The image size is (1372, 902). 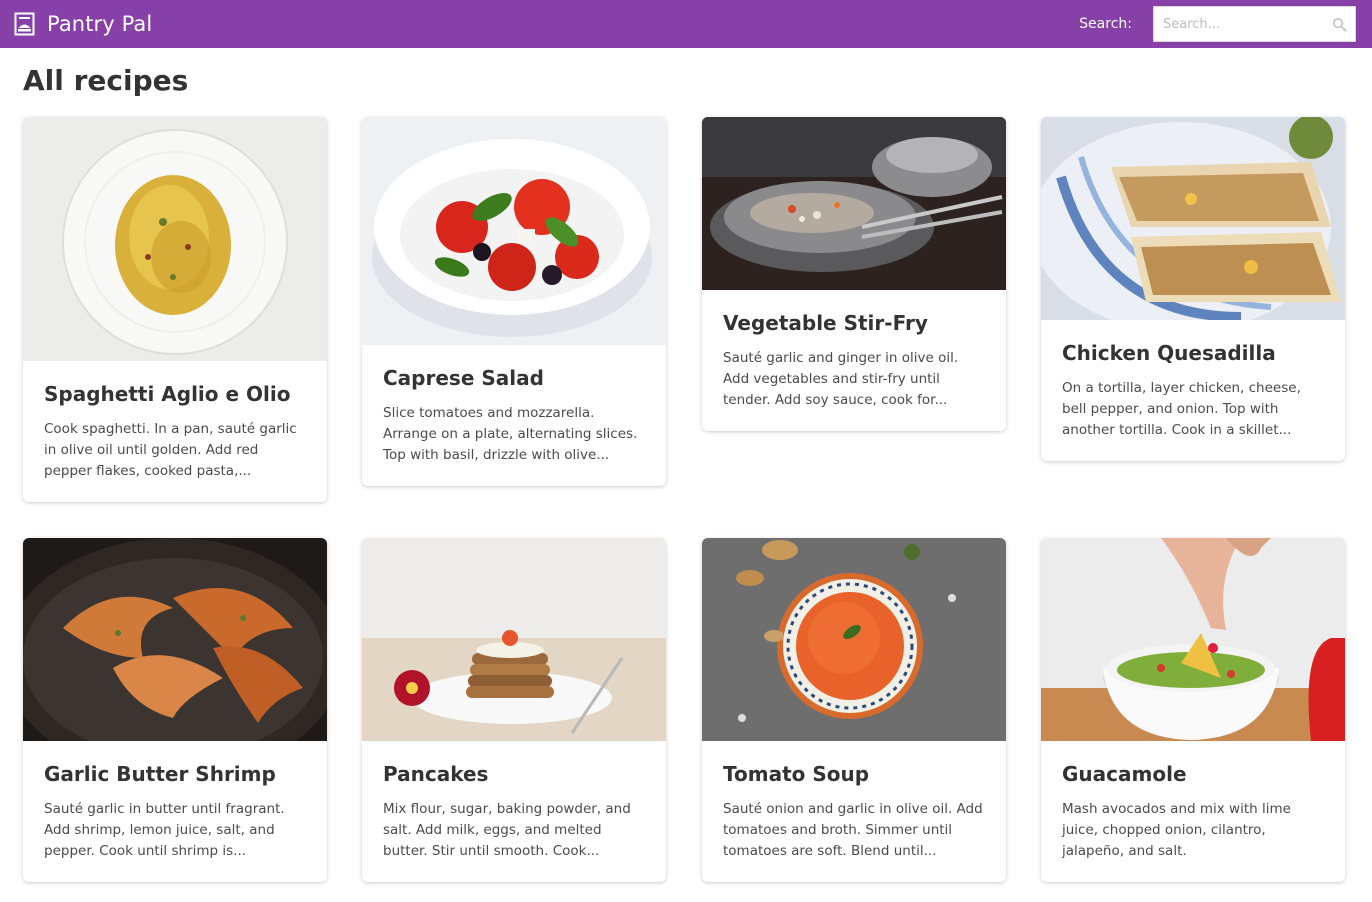 I want to click on recipe-title: Spaghetti Aglio e Olio, so click(x=167, y=394).